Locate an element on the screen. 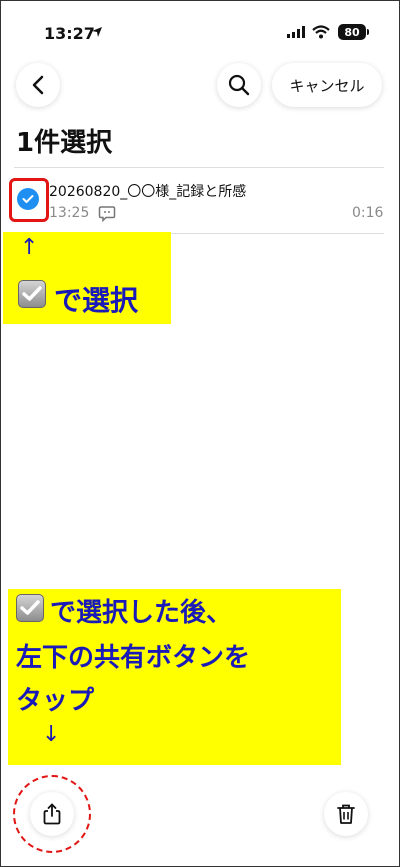 This screenshot has height=867, width=400. annotation-line-3: タップ is located at coordinates (55, 701).